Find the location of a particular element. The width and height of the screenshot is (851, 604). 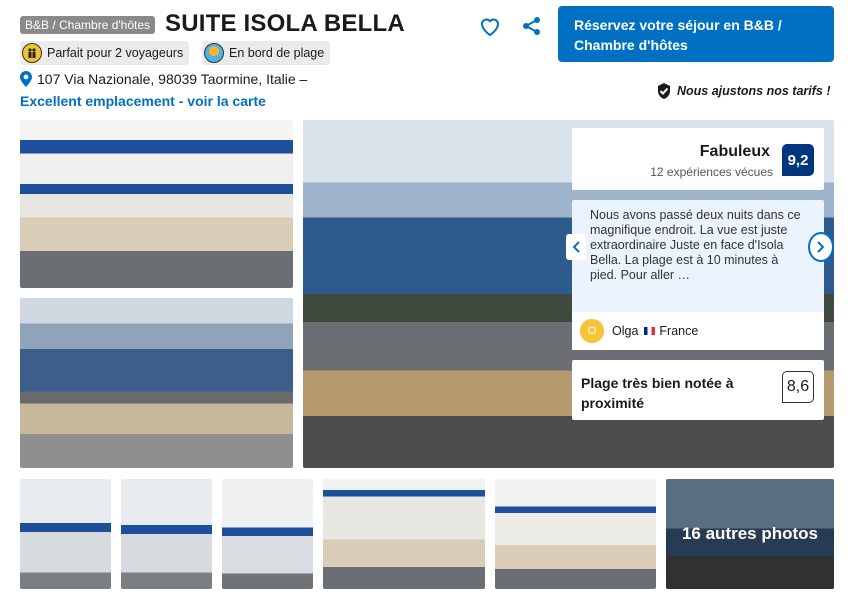

location-pin-icon is located at coordinates (26, 79).